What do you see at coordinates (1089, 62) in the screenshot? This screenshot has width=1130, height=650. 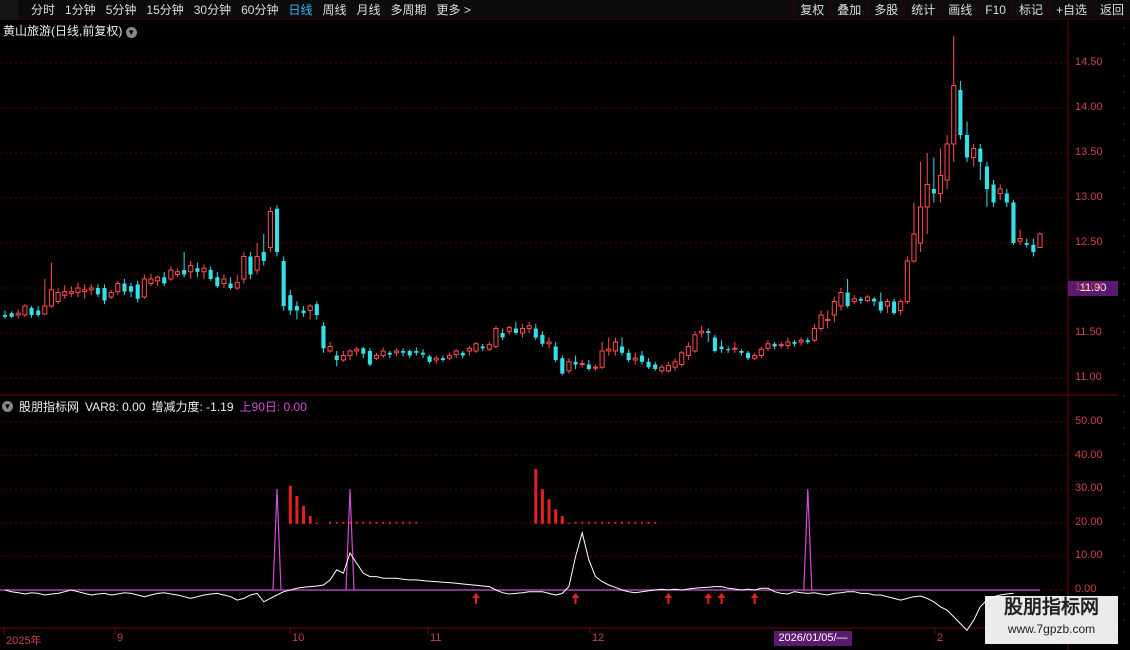 I see `price-tick-label: 14.50` at bounding box center [1089, 62].